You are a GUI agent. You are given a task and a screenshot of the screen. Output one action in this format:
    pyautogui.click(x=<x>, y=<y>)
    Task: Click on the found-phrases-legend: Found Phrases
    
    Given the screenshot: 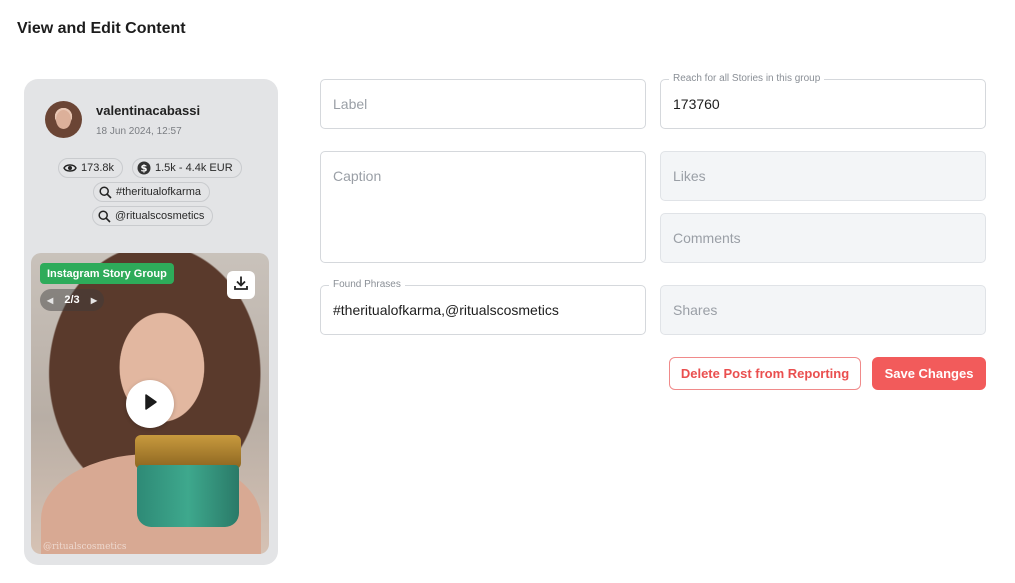 What is the action you would take?
    pyautogui.click(x=367, y=285)
    